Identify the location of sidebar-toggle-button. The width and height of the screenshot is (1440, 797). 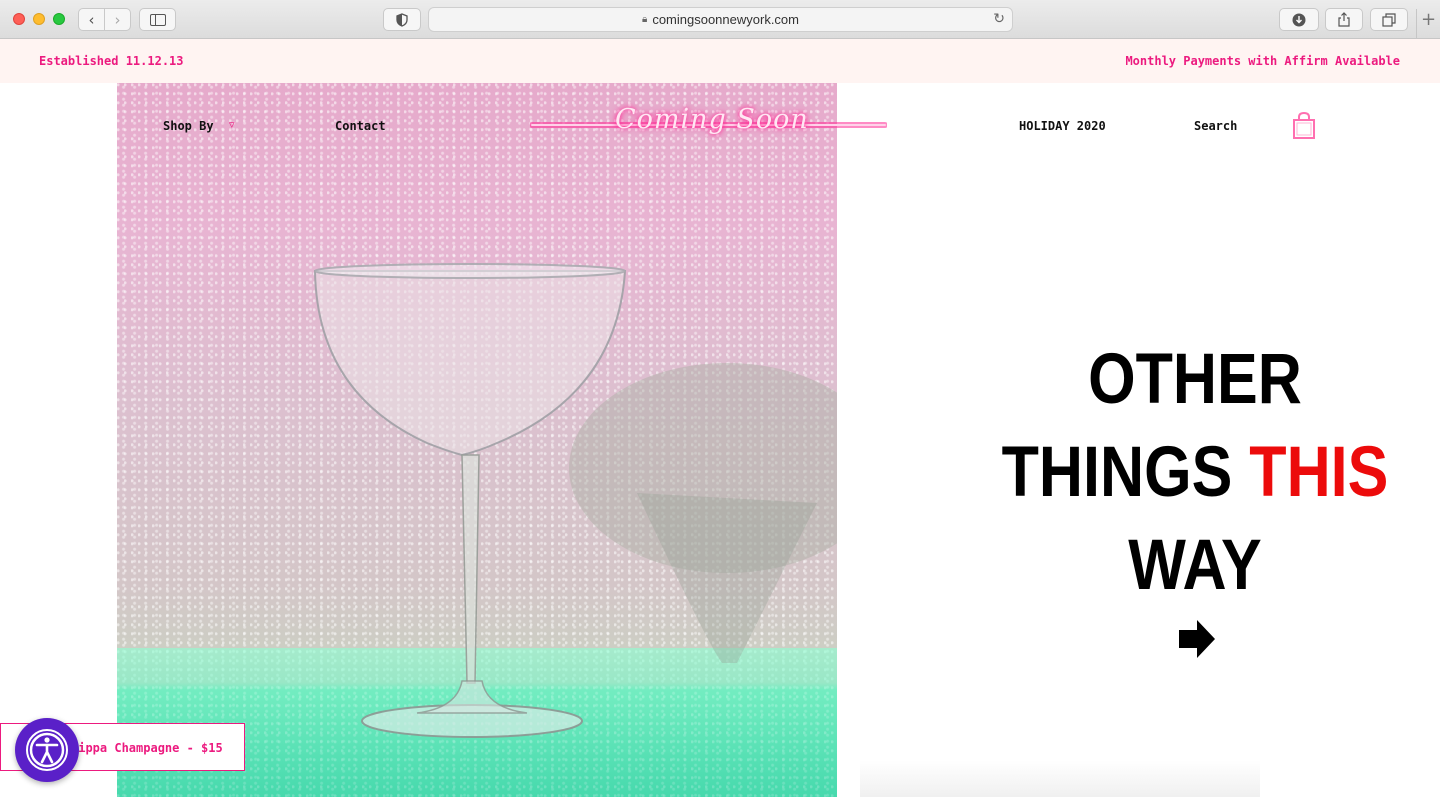
(157, 19).